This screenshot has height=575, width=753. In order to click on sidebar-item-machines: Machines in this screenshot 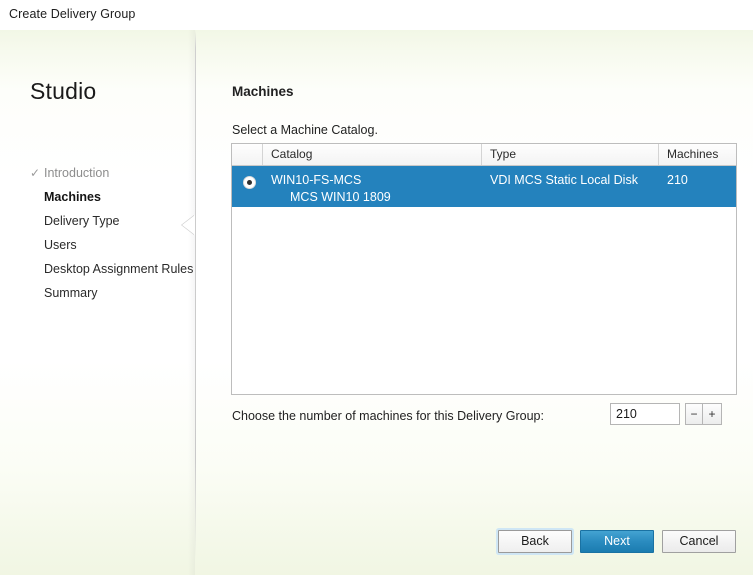, I will do `click(98, 197)`.